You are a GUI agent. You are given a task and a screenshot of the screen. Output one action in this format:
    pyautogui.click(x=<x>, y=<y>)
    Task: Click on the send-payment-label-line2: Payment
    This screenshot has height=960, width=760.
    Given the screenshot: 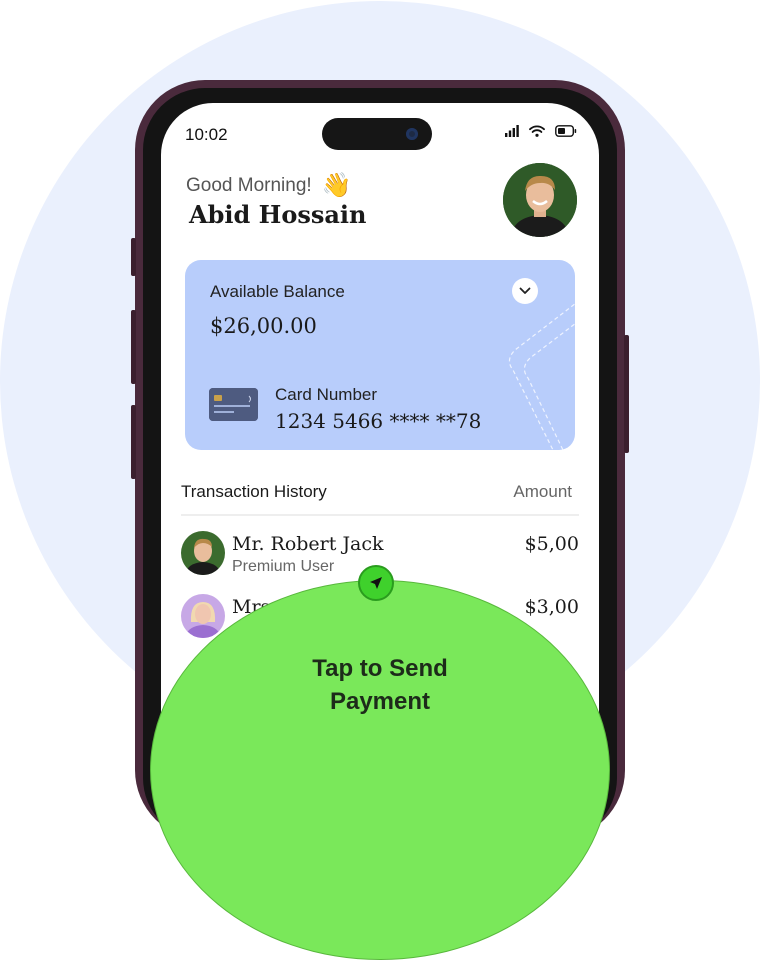 What is the action you would take?
    pyautogui.click(x=380, y=701)
    